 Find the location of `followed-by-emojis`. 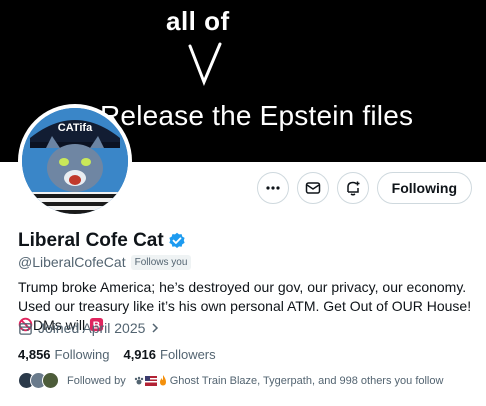

followed-by-emojis is located at coordinates (151, 380).